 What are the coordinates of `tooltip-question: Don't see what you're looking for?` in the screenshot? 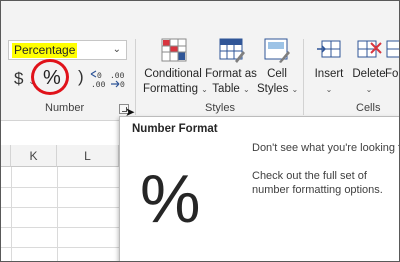 It's located at (325, 148).